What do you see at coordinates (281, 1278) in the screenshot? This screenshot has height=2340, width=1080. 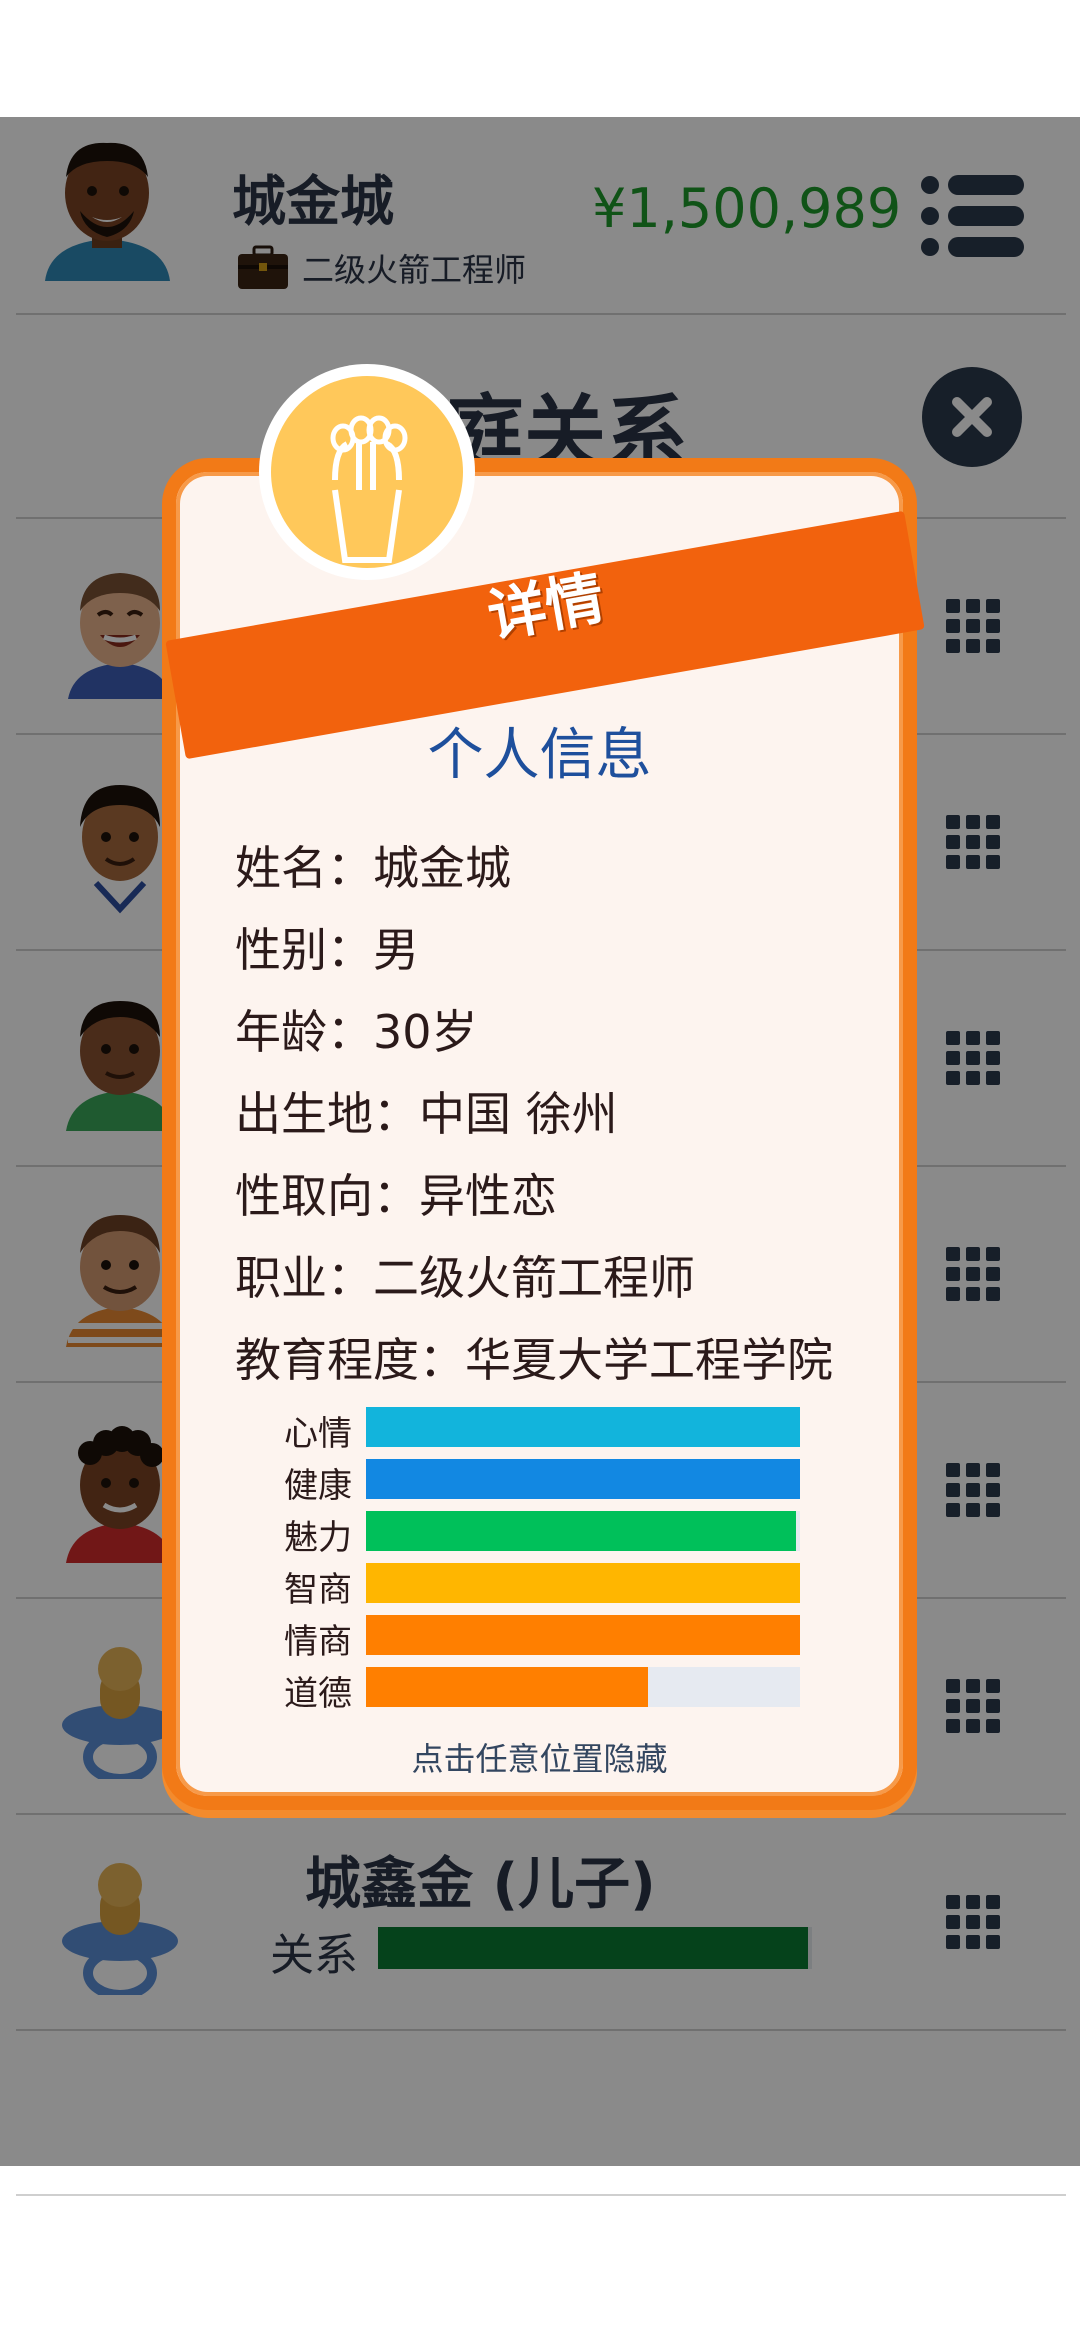 I see `info-label: 职业` at bounding box center [281, 1278].